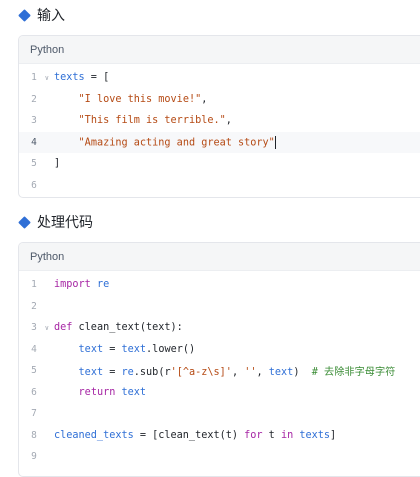 The width and height of the screenshot is (420, 477). Describe the element at coordinates (34, 435) in the screenshot. I see `line-number: 8` at that location.